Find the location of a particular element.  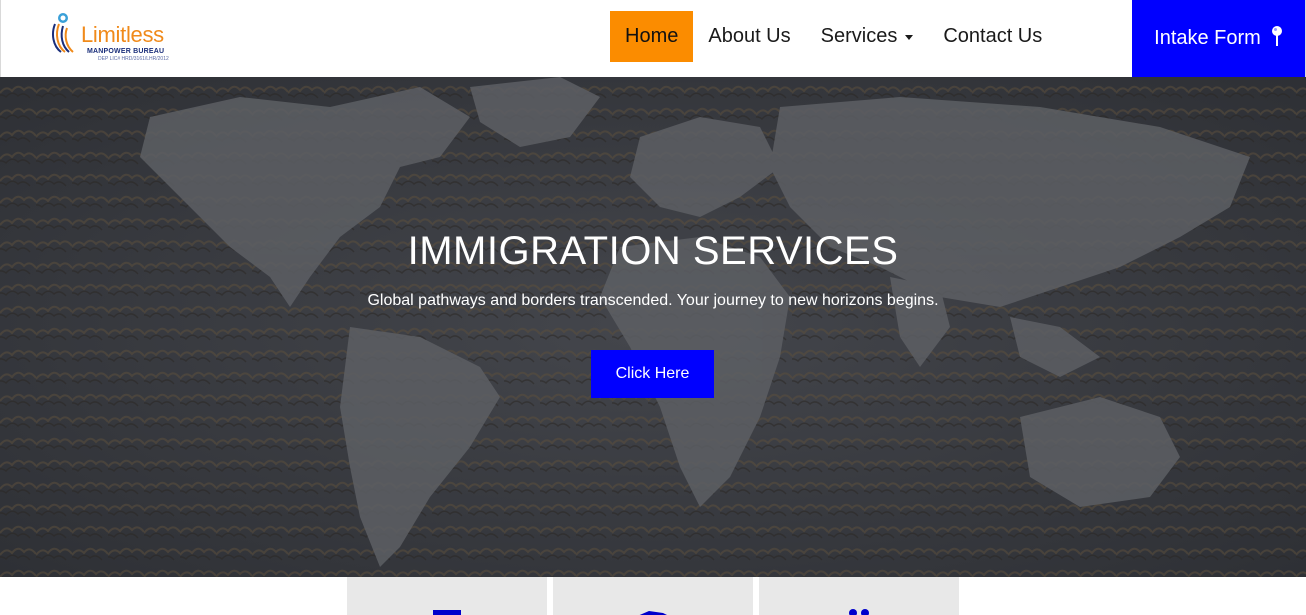

brand-license: DEP LIC# HRD/3161/LHR/2012 is located at coordinates (133, 59).